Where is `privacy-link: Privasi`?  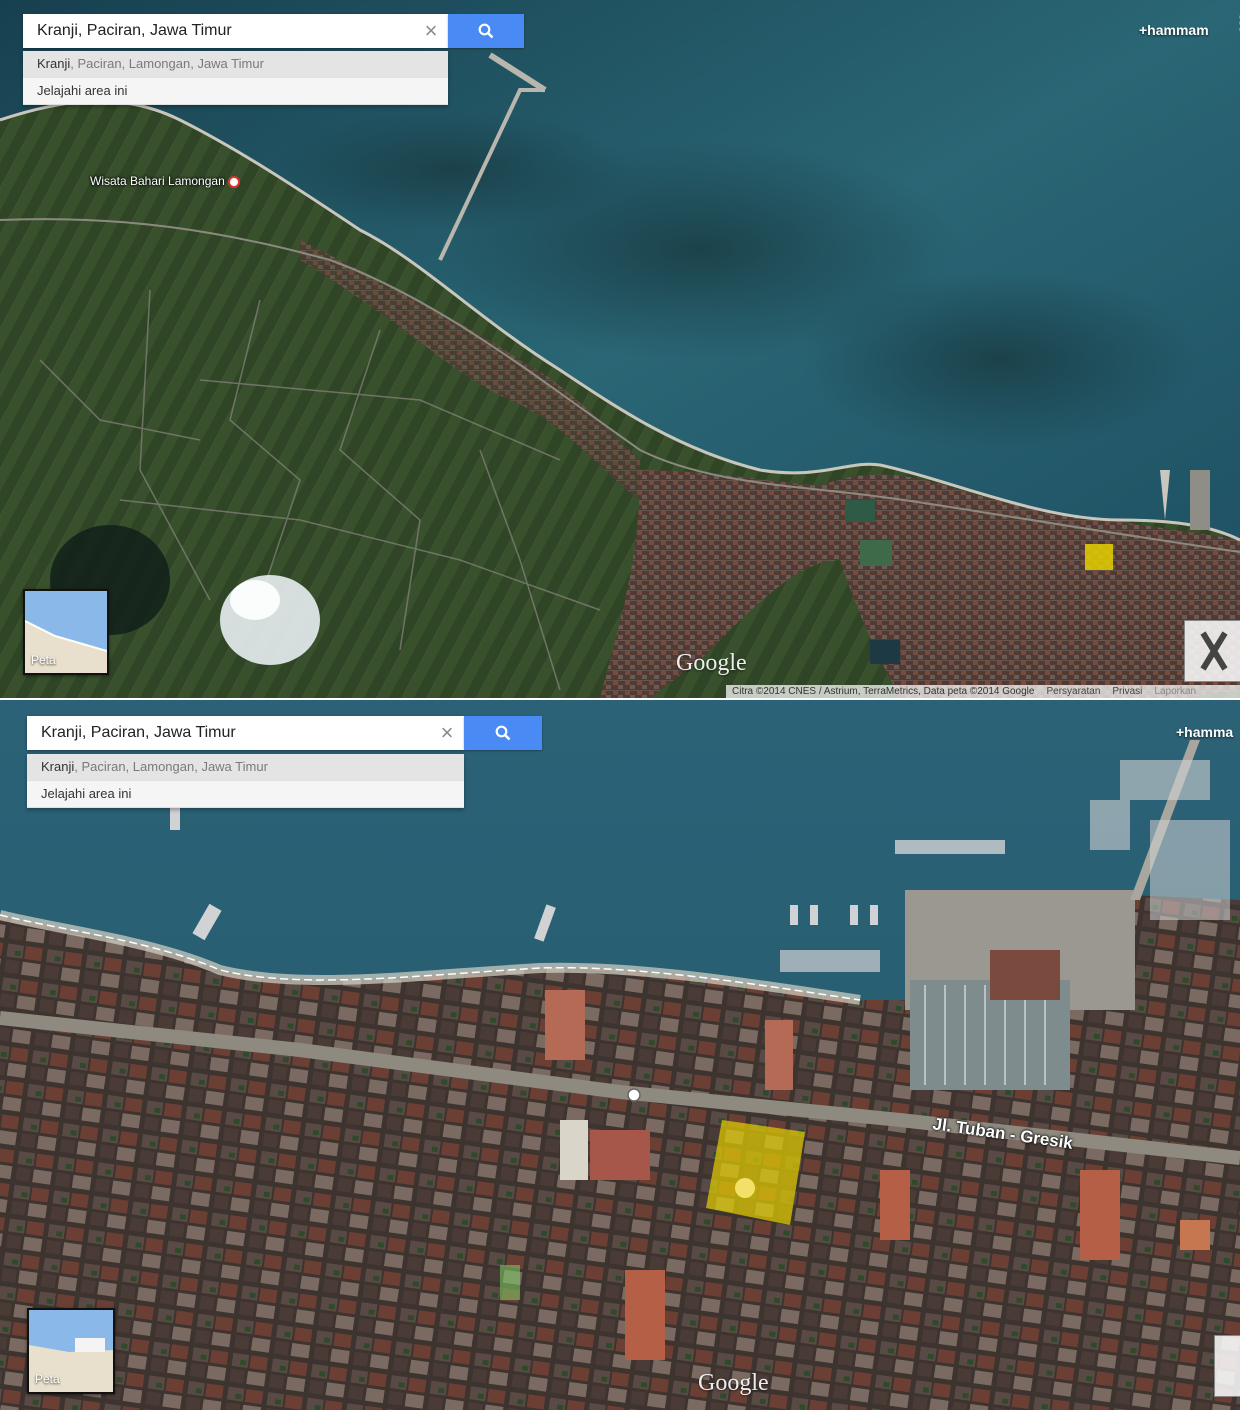 privacy-link: Privasi is located at coordinates (1127, 691).